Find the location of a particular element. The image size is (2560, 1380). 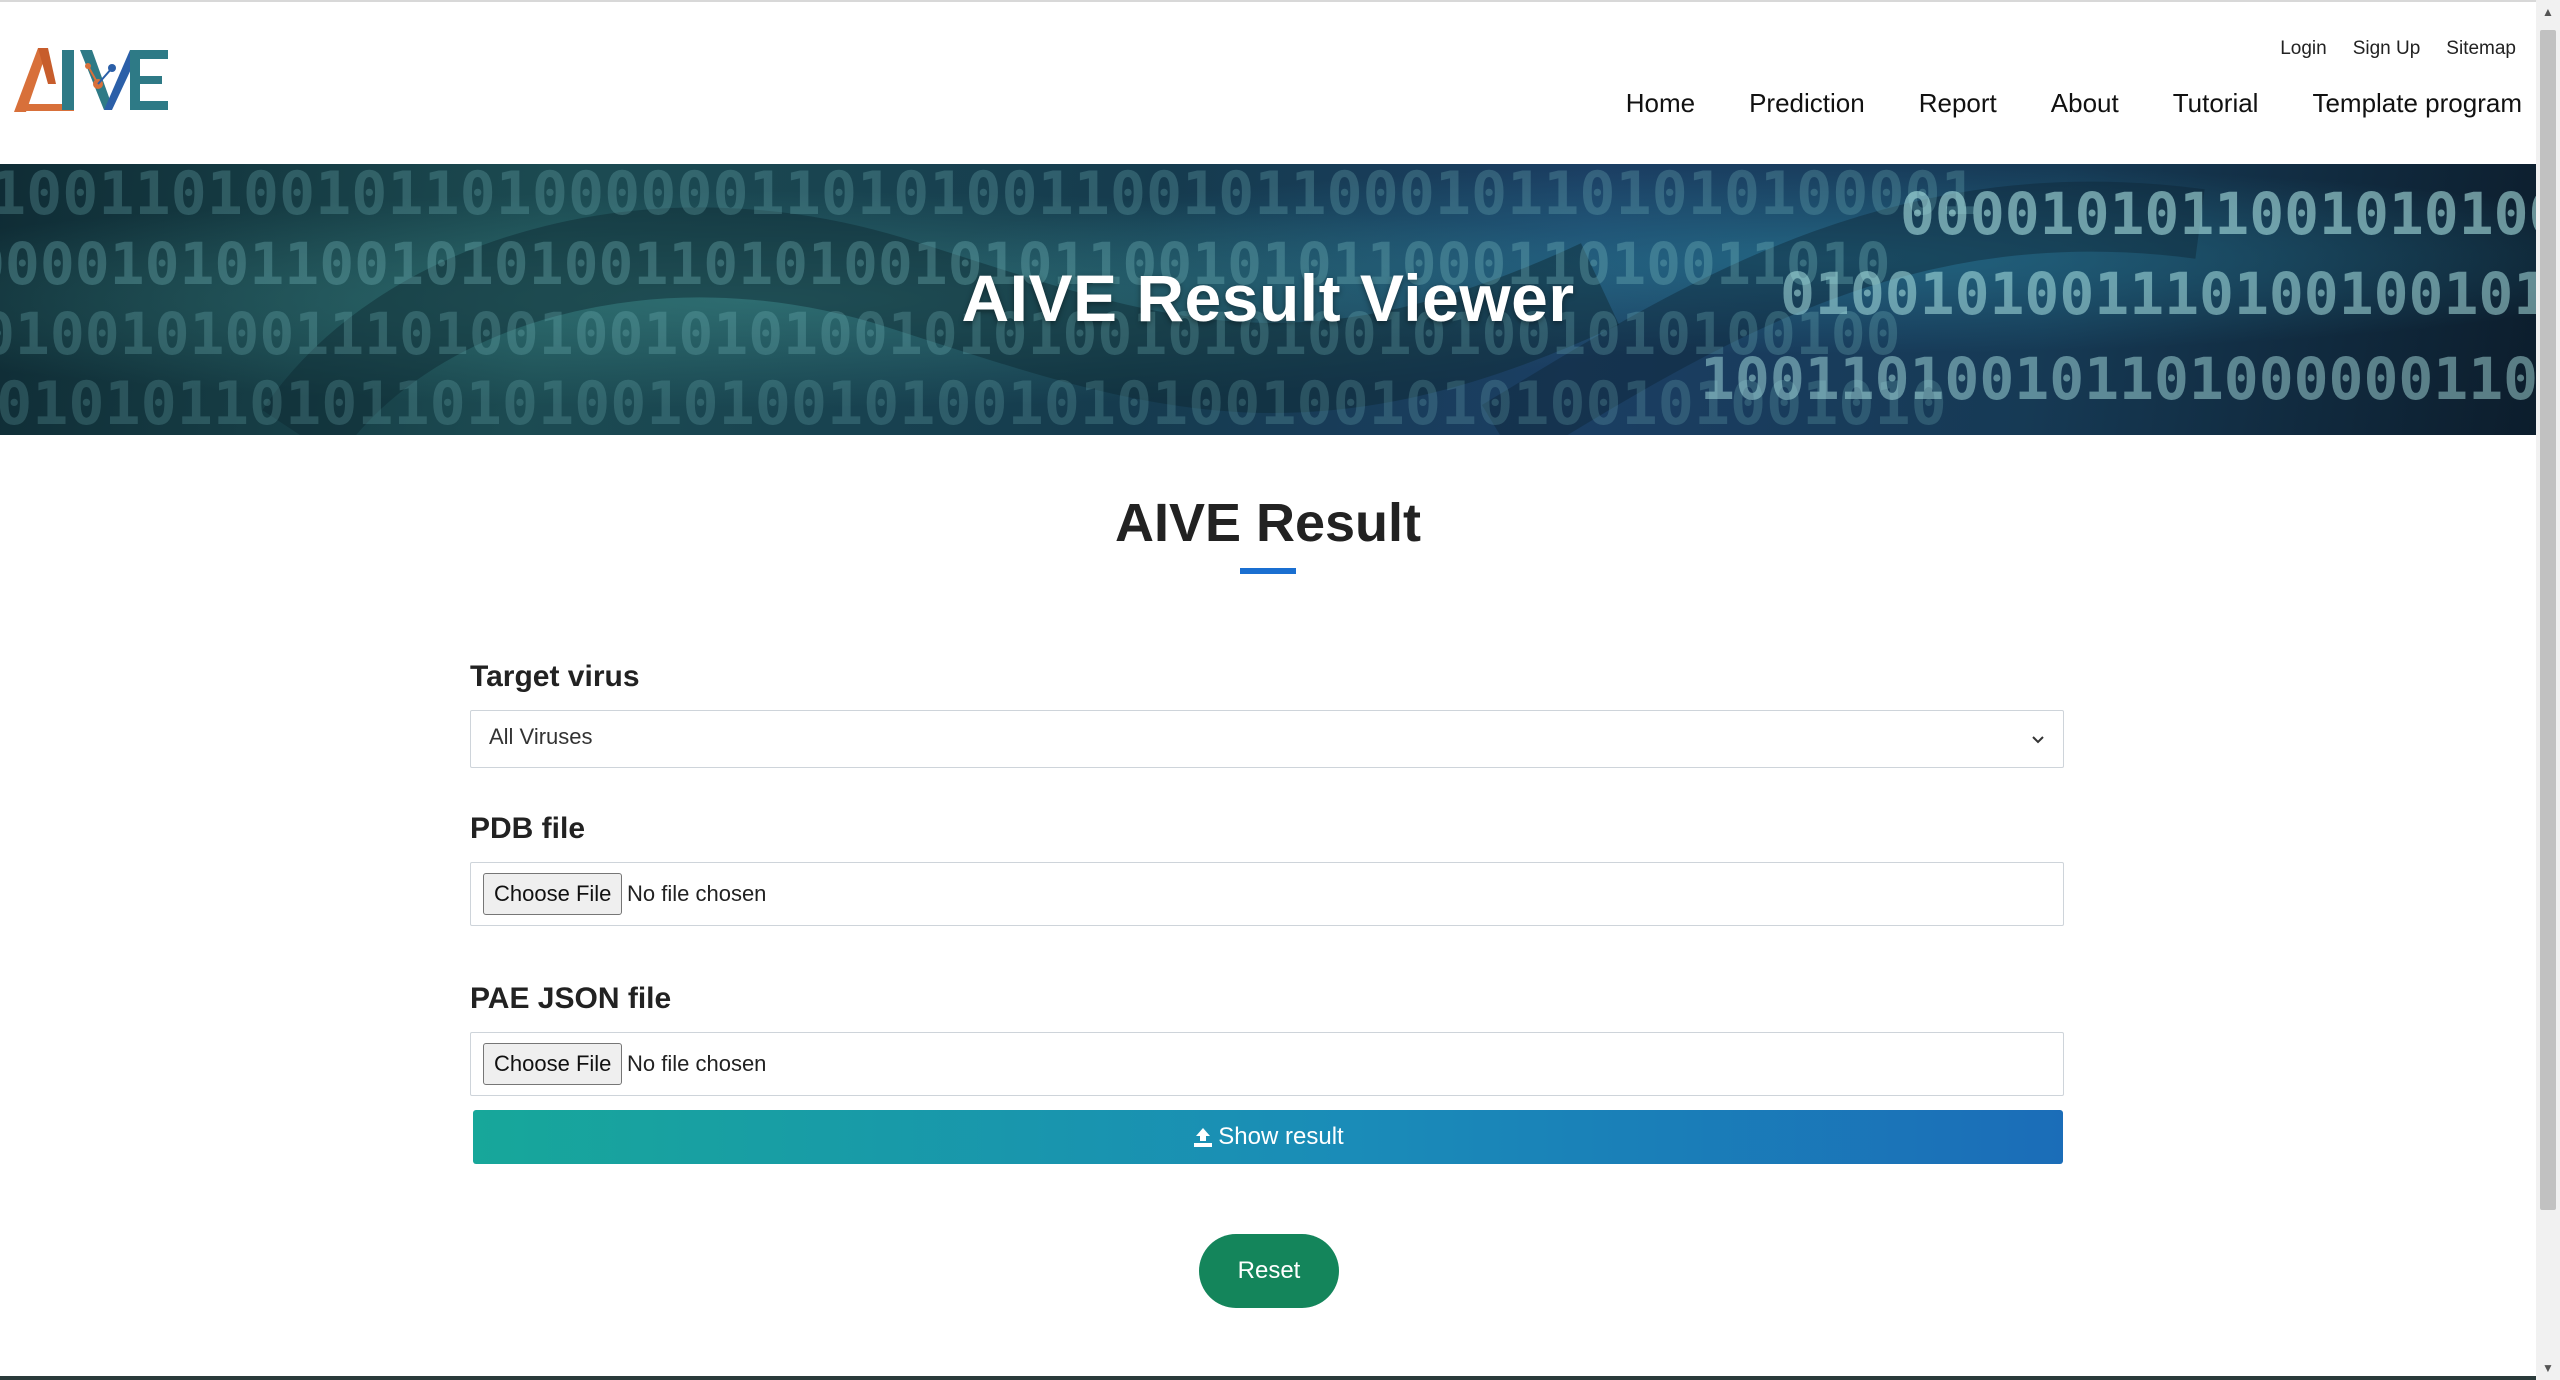

upload-icon is located at coordinates (1203, 1137).